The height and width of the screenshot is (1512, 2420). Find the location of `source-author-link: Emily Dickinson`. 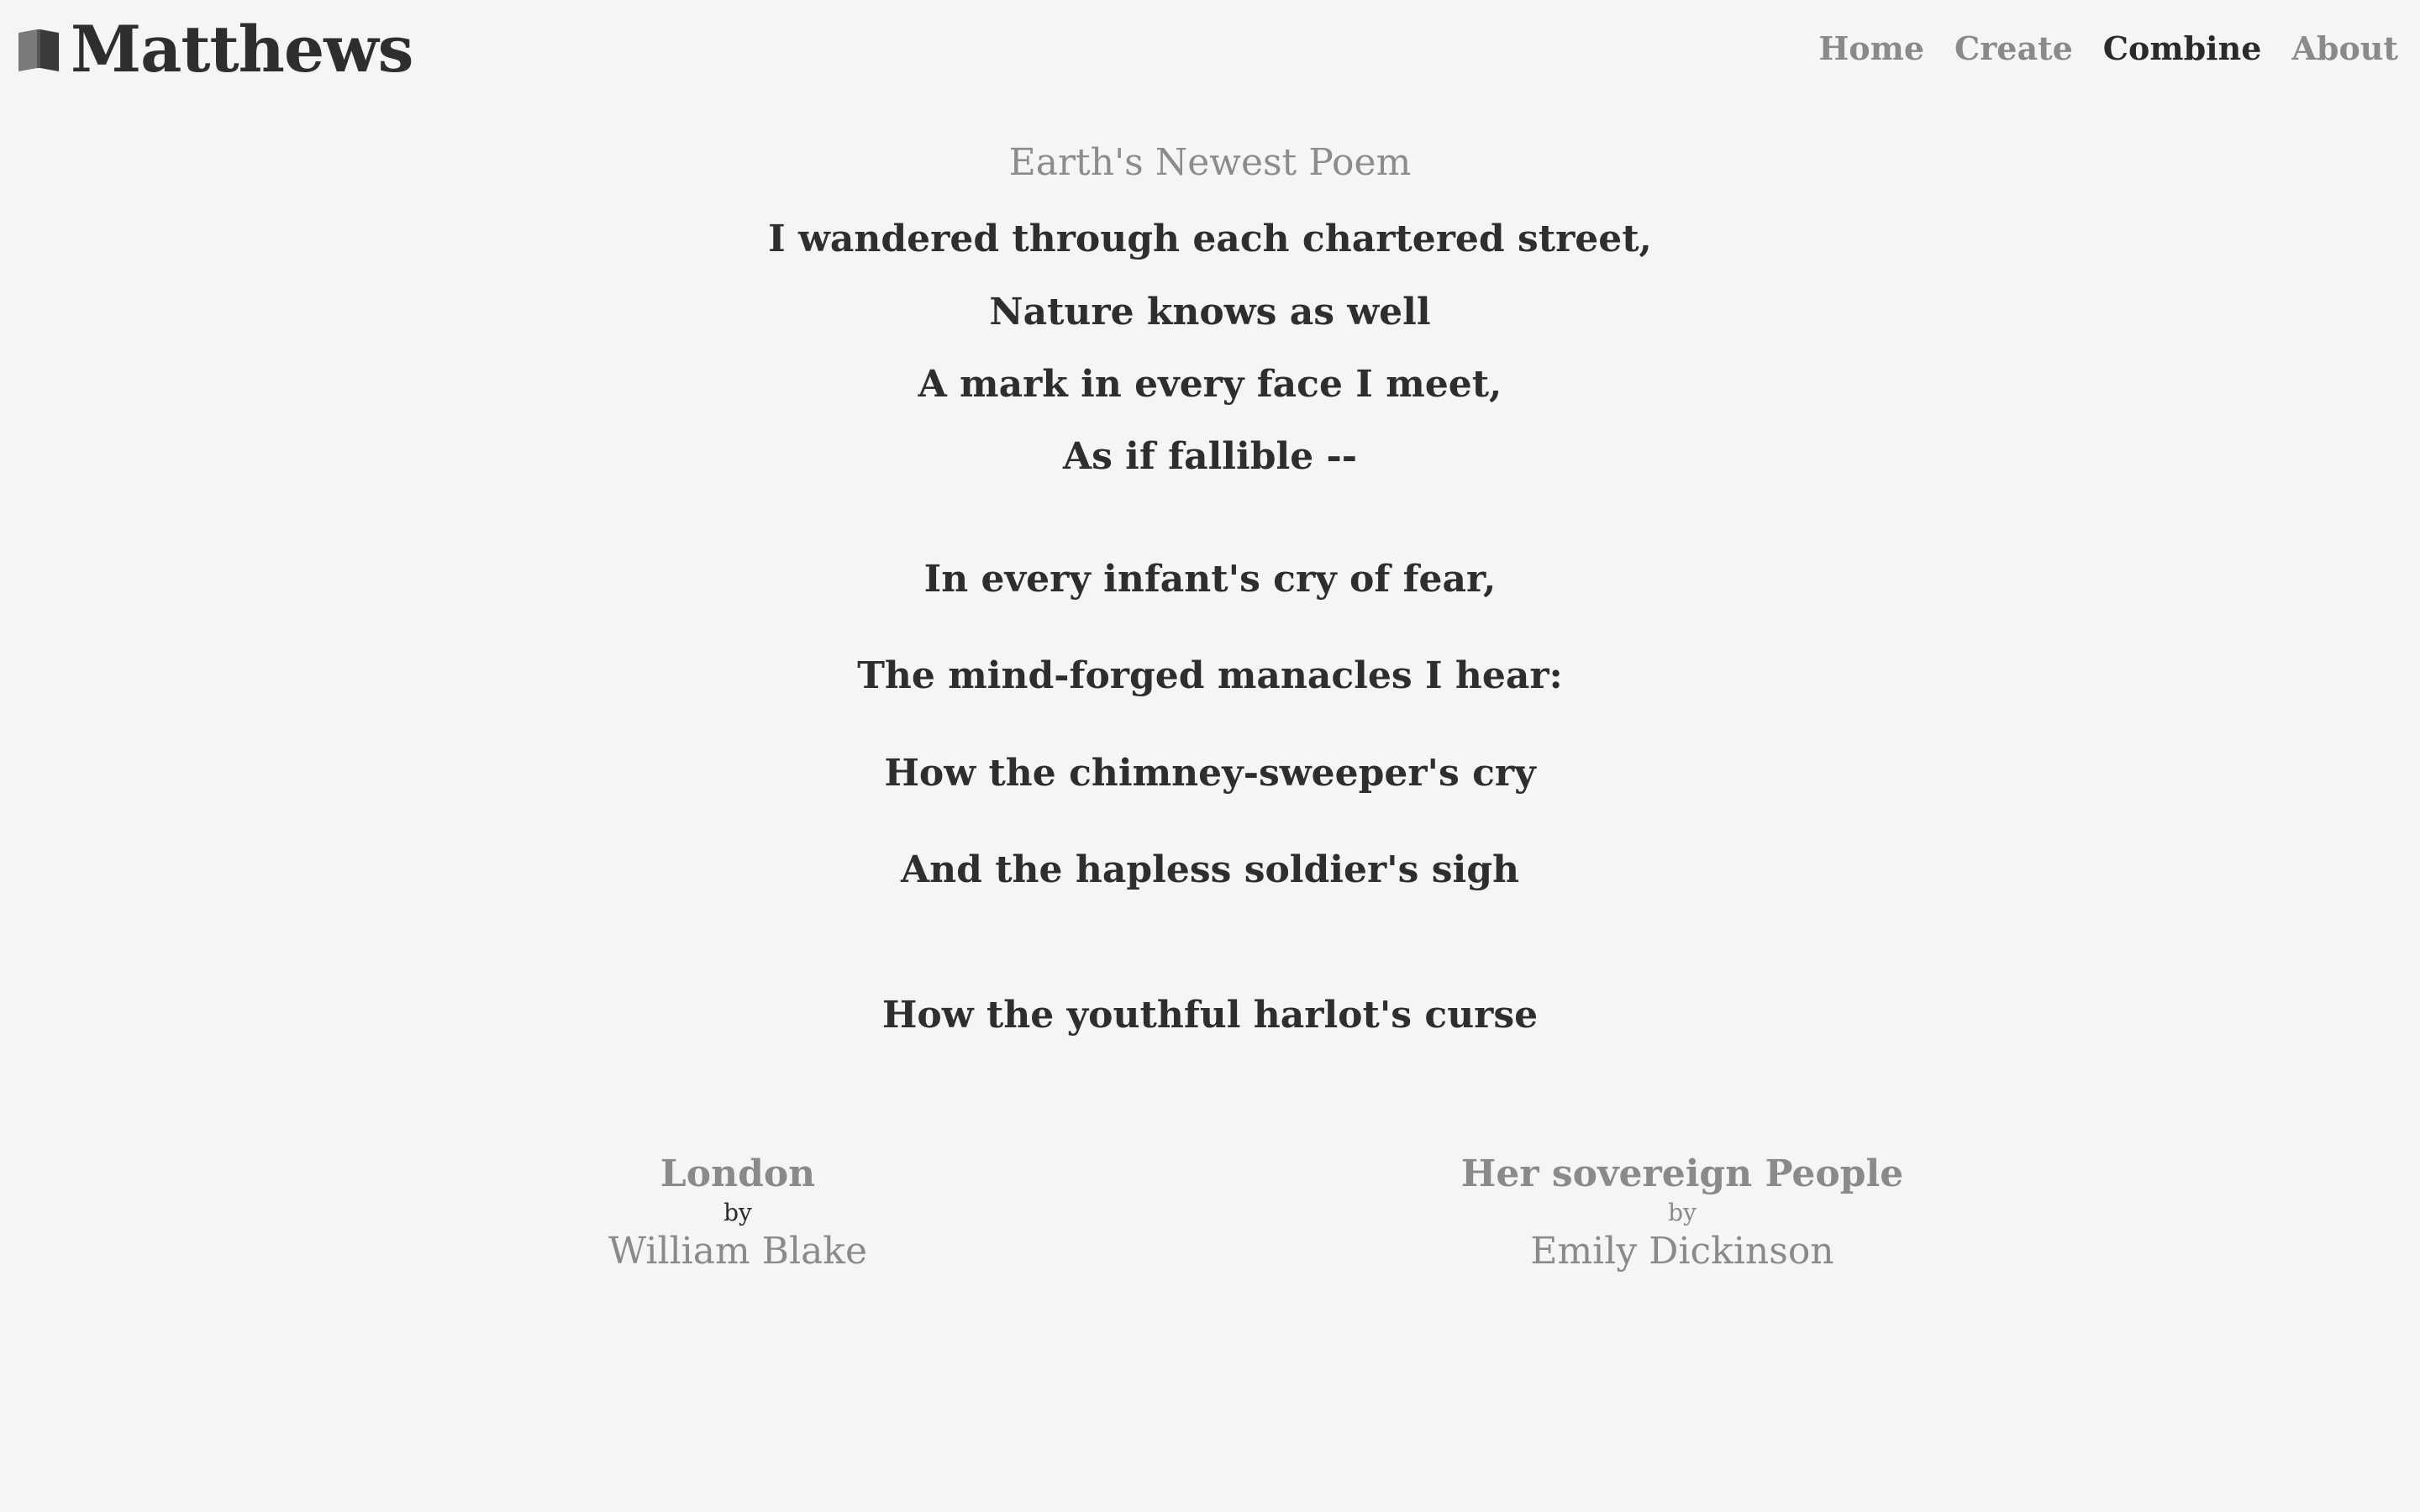

source-author-link: Emily Dickinson is located at coordinates (1682, 1251).